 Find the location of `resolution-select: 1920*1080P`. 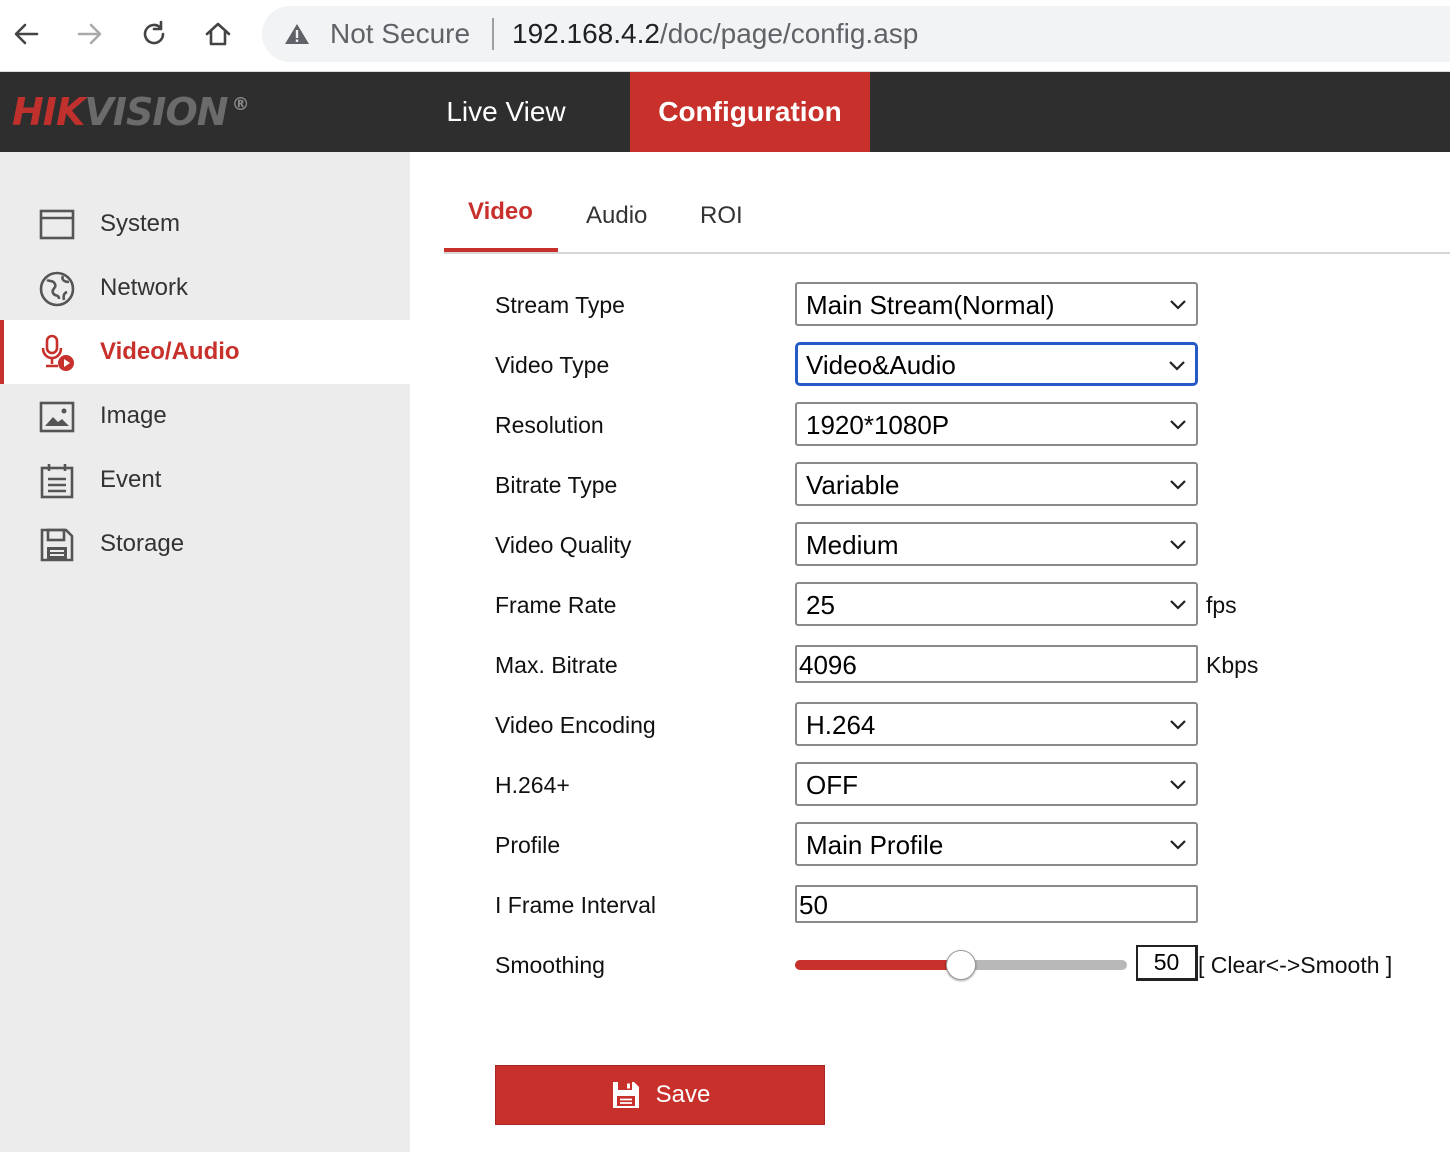

resolution-select: 1920*1080P is located at coordinates (996, 424).